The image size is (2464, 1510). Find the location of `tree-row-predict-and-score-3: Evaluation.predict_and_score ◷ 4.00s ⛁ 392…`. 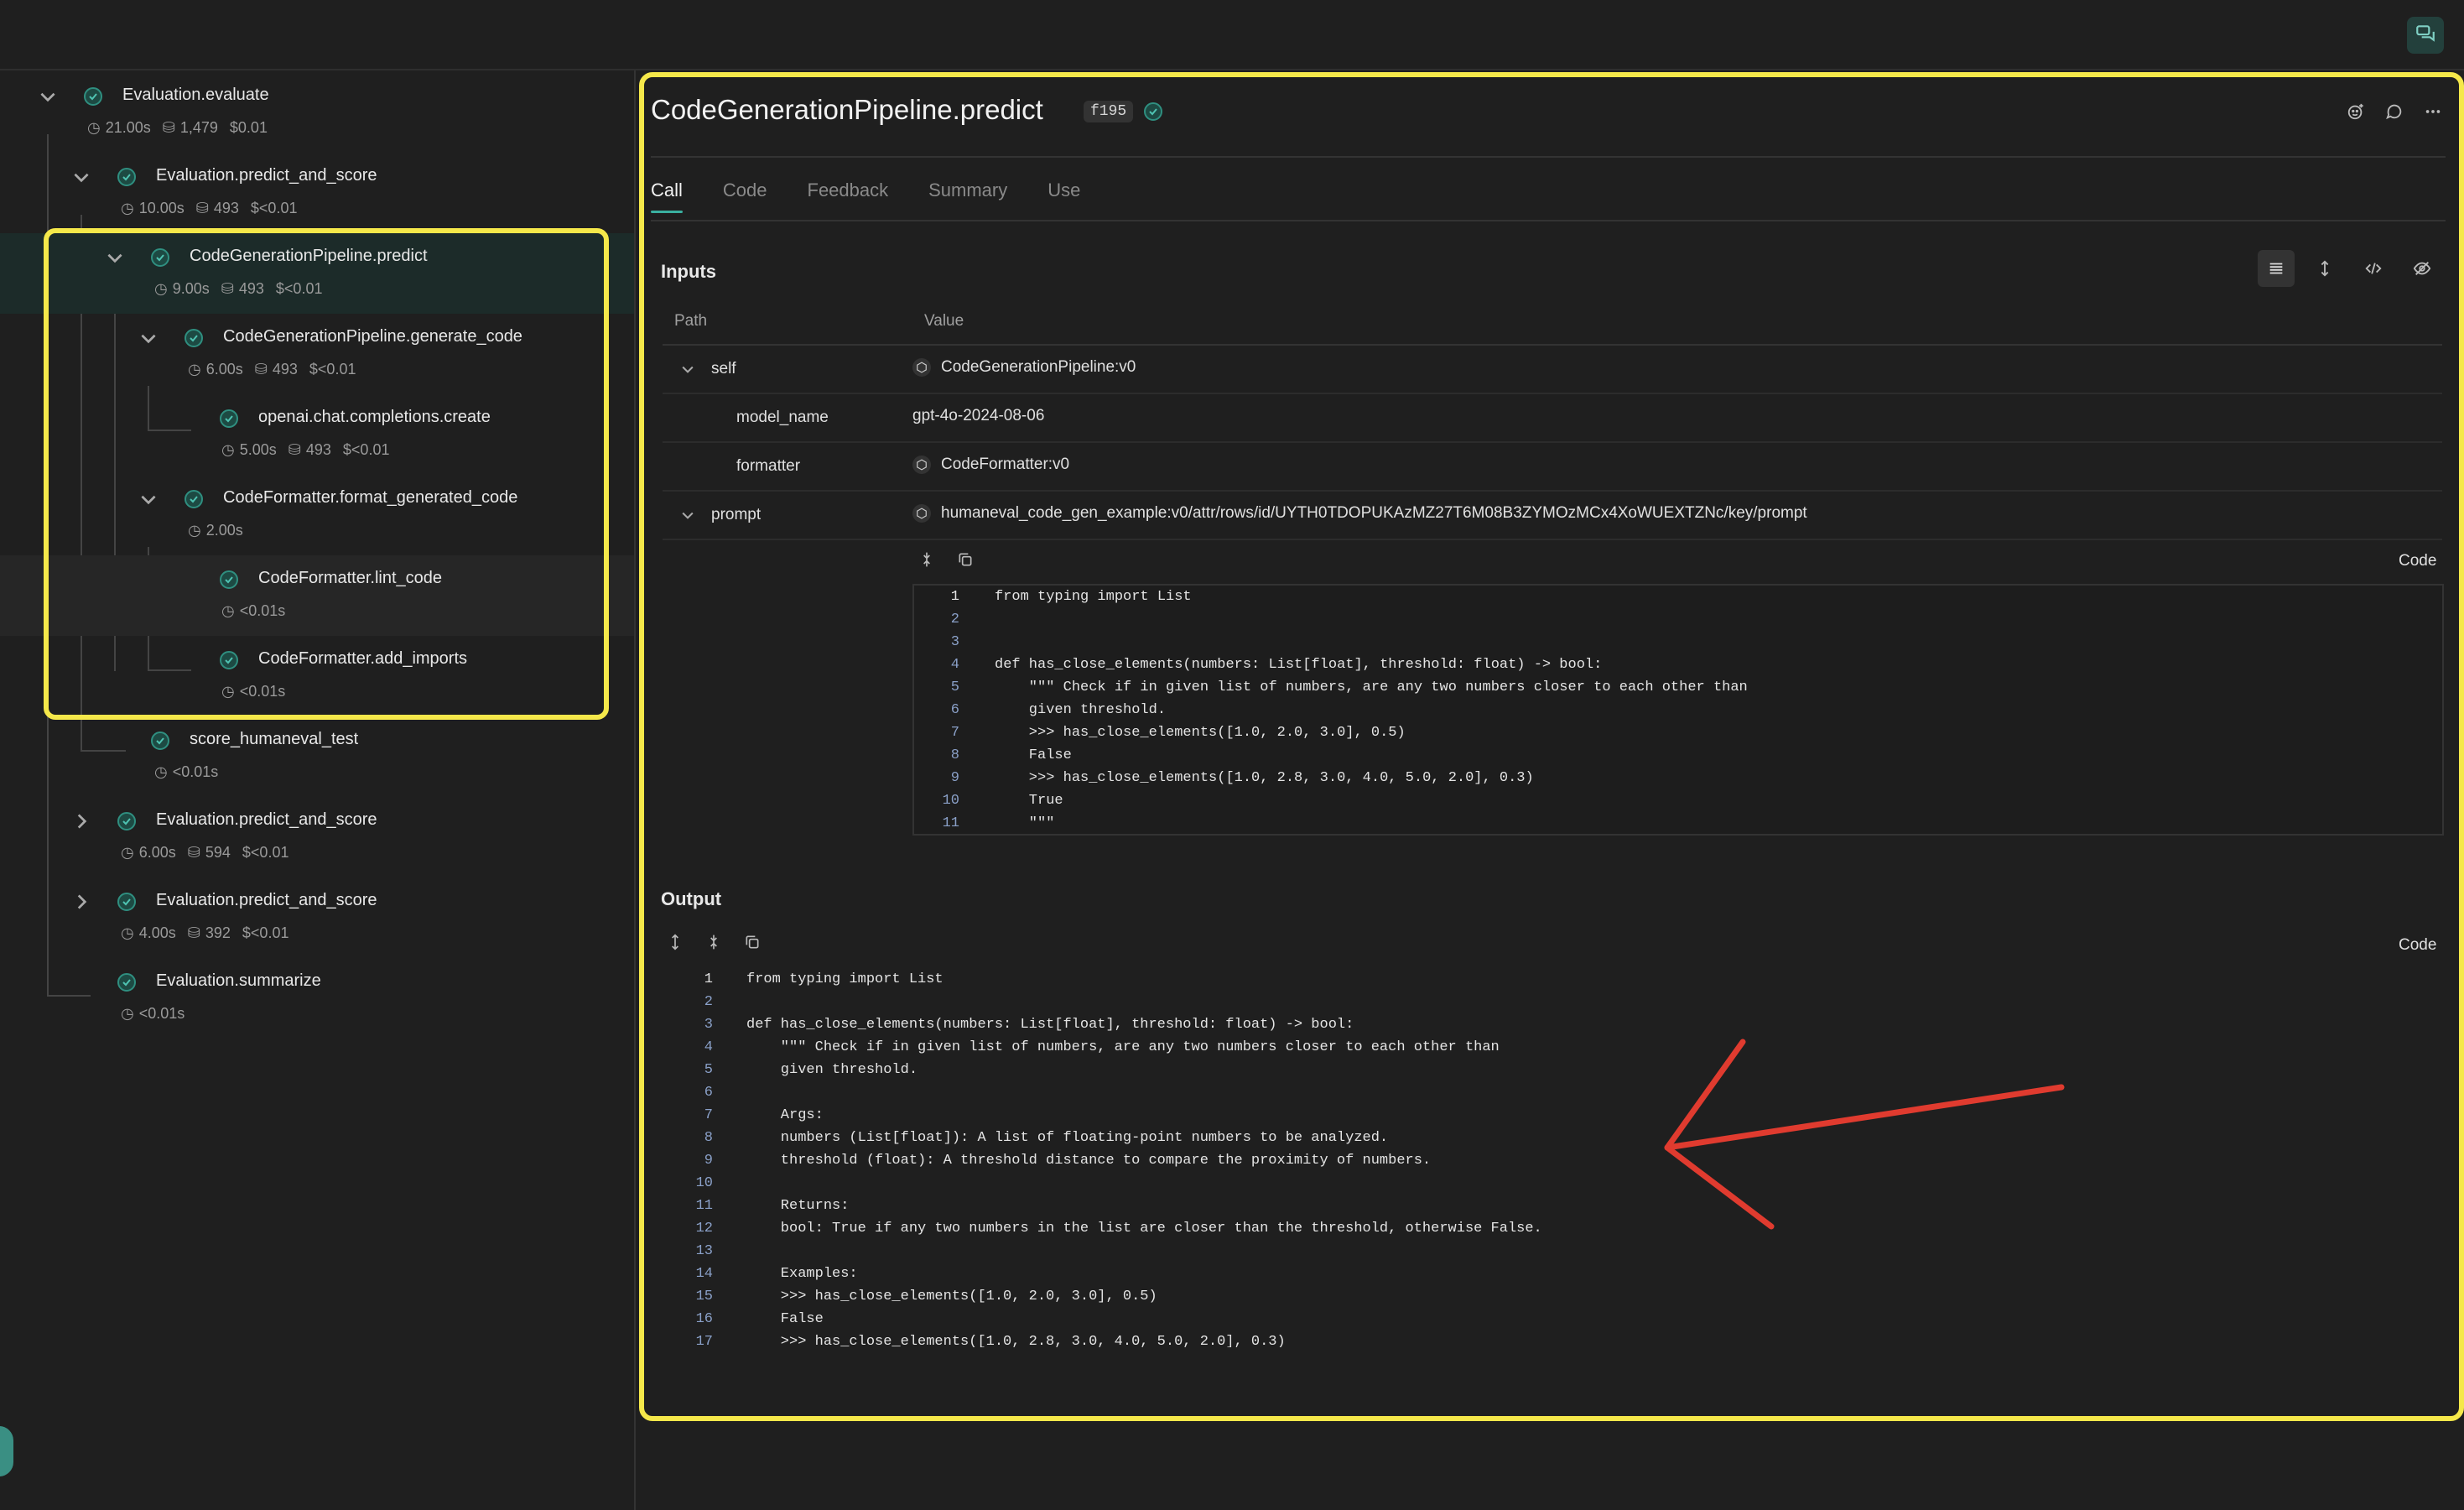

tree-row-predict-and-score-3: Evaluation.predict_and_score ◷ 4.00s ⛁ 392… is located at coordinates (317, 918).